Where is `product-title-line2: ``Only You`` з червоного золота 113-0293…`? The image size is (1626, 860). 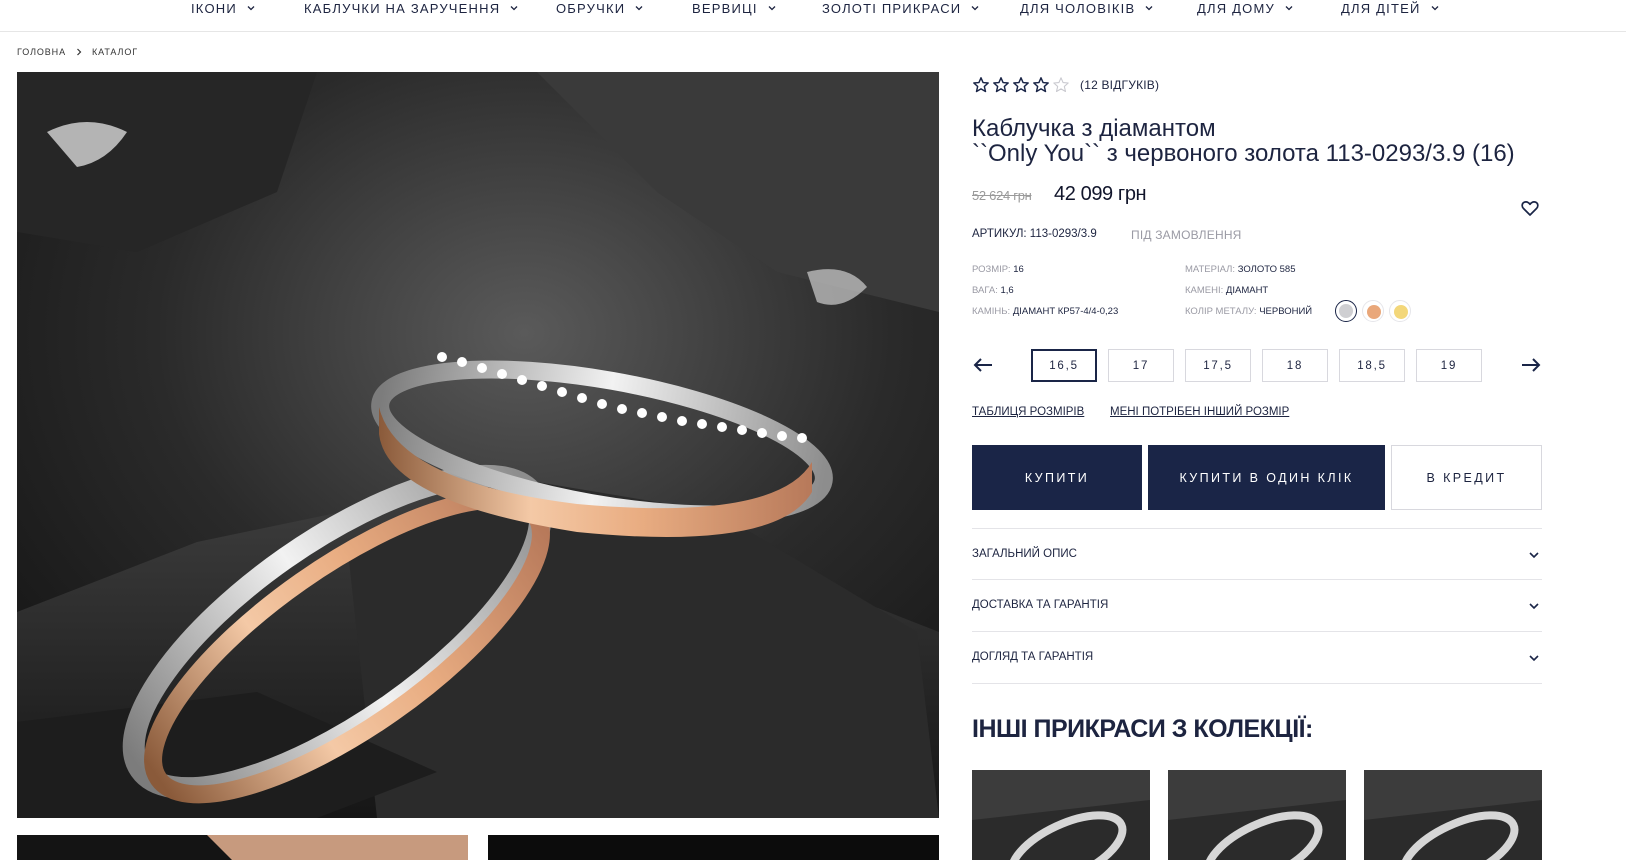
product-title-line2: ``Only You`` з червоного золота 113-0293… is located at coordinates (1243, 153).